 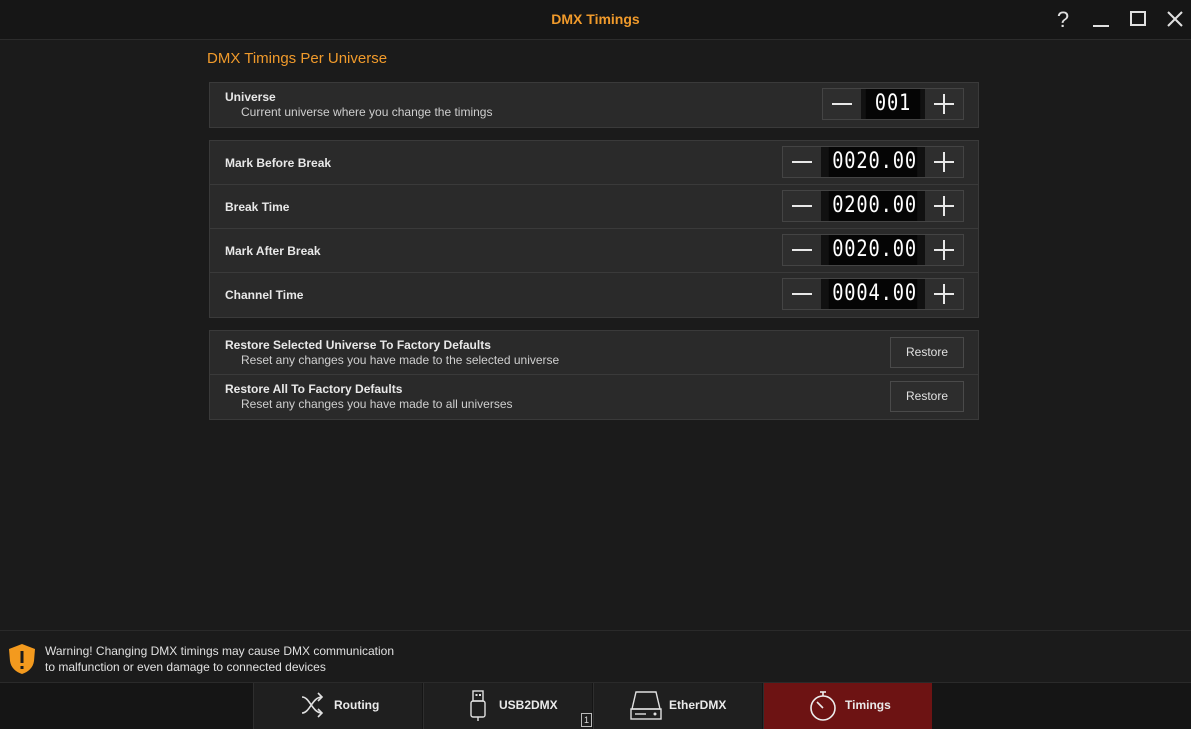 What do you see at coordinates (927, 352) in the screenshot?
I see `restore-selected-button: Restore` at bounding box center [927, 352].